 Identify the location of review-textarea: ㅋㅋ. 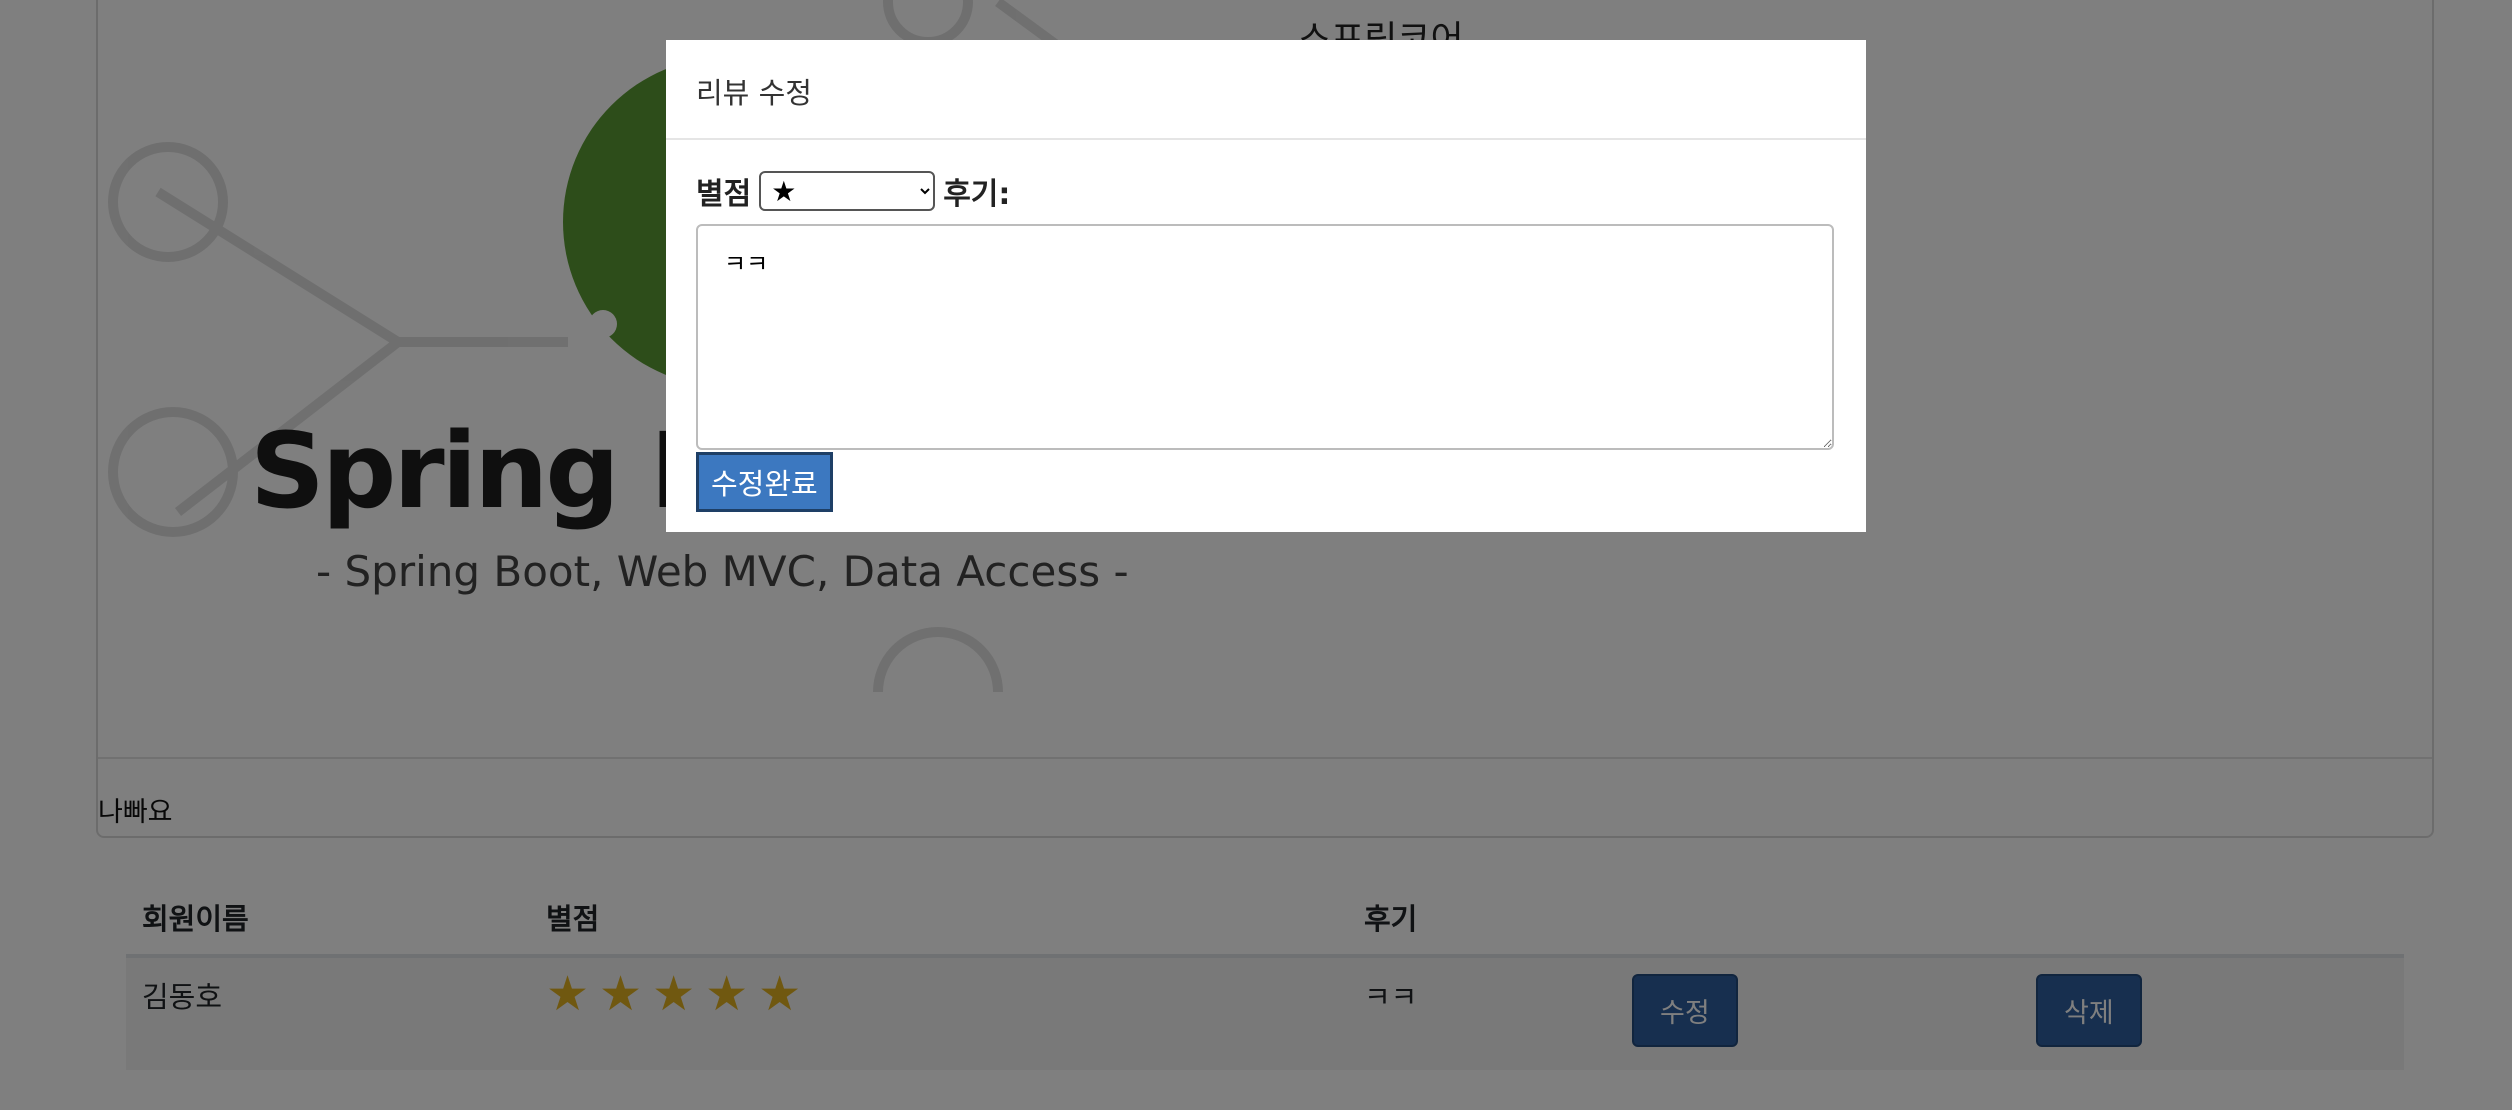
(1265, 337).